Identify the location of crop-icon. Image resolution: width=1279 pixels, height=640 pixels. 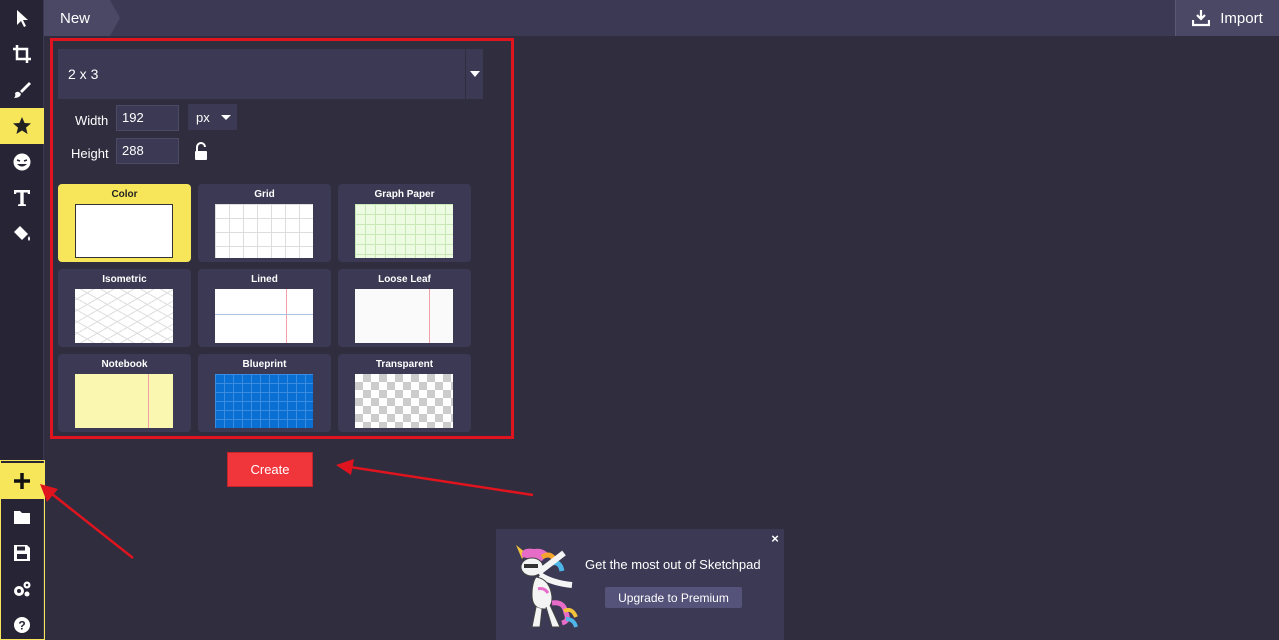
(22, 54).